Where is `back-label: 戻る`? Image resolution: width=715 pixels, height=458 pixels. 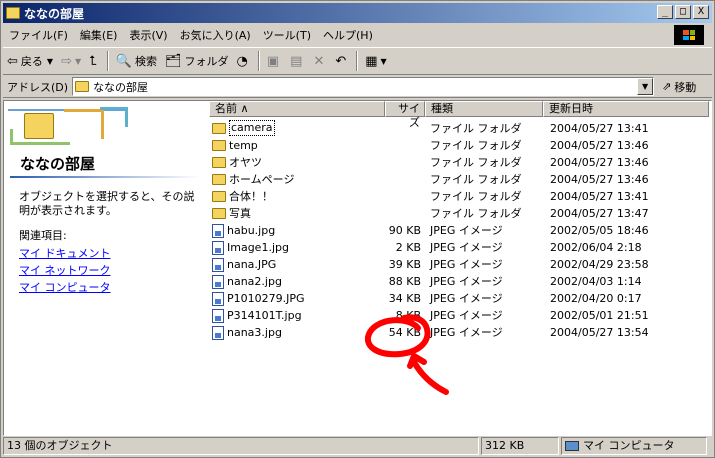 back-label: 戻る is located at coordinates (31, 61).